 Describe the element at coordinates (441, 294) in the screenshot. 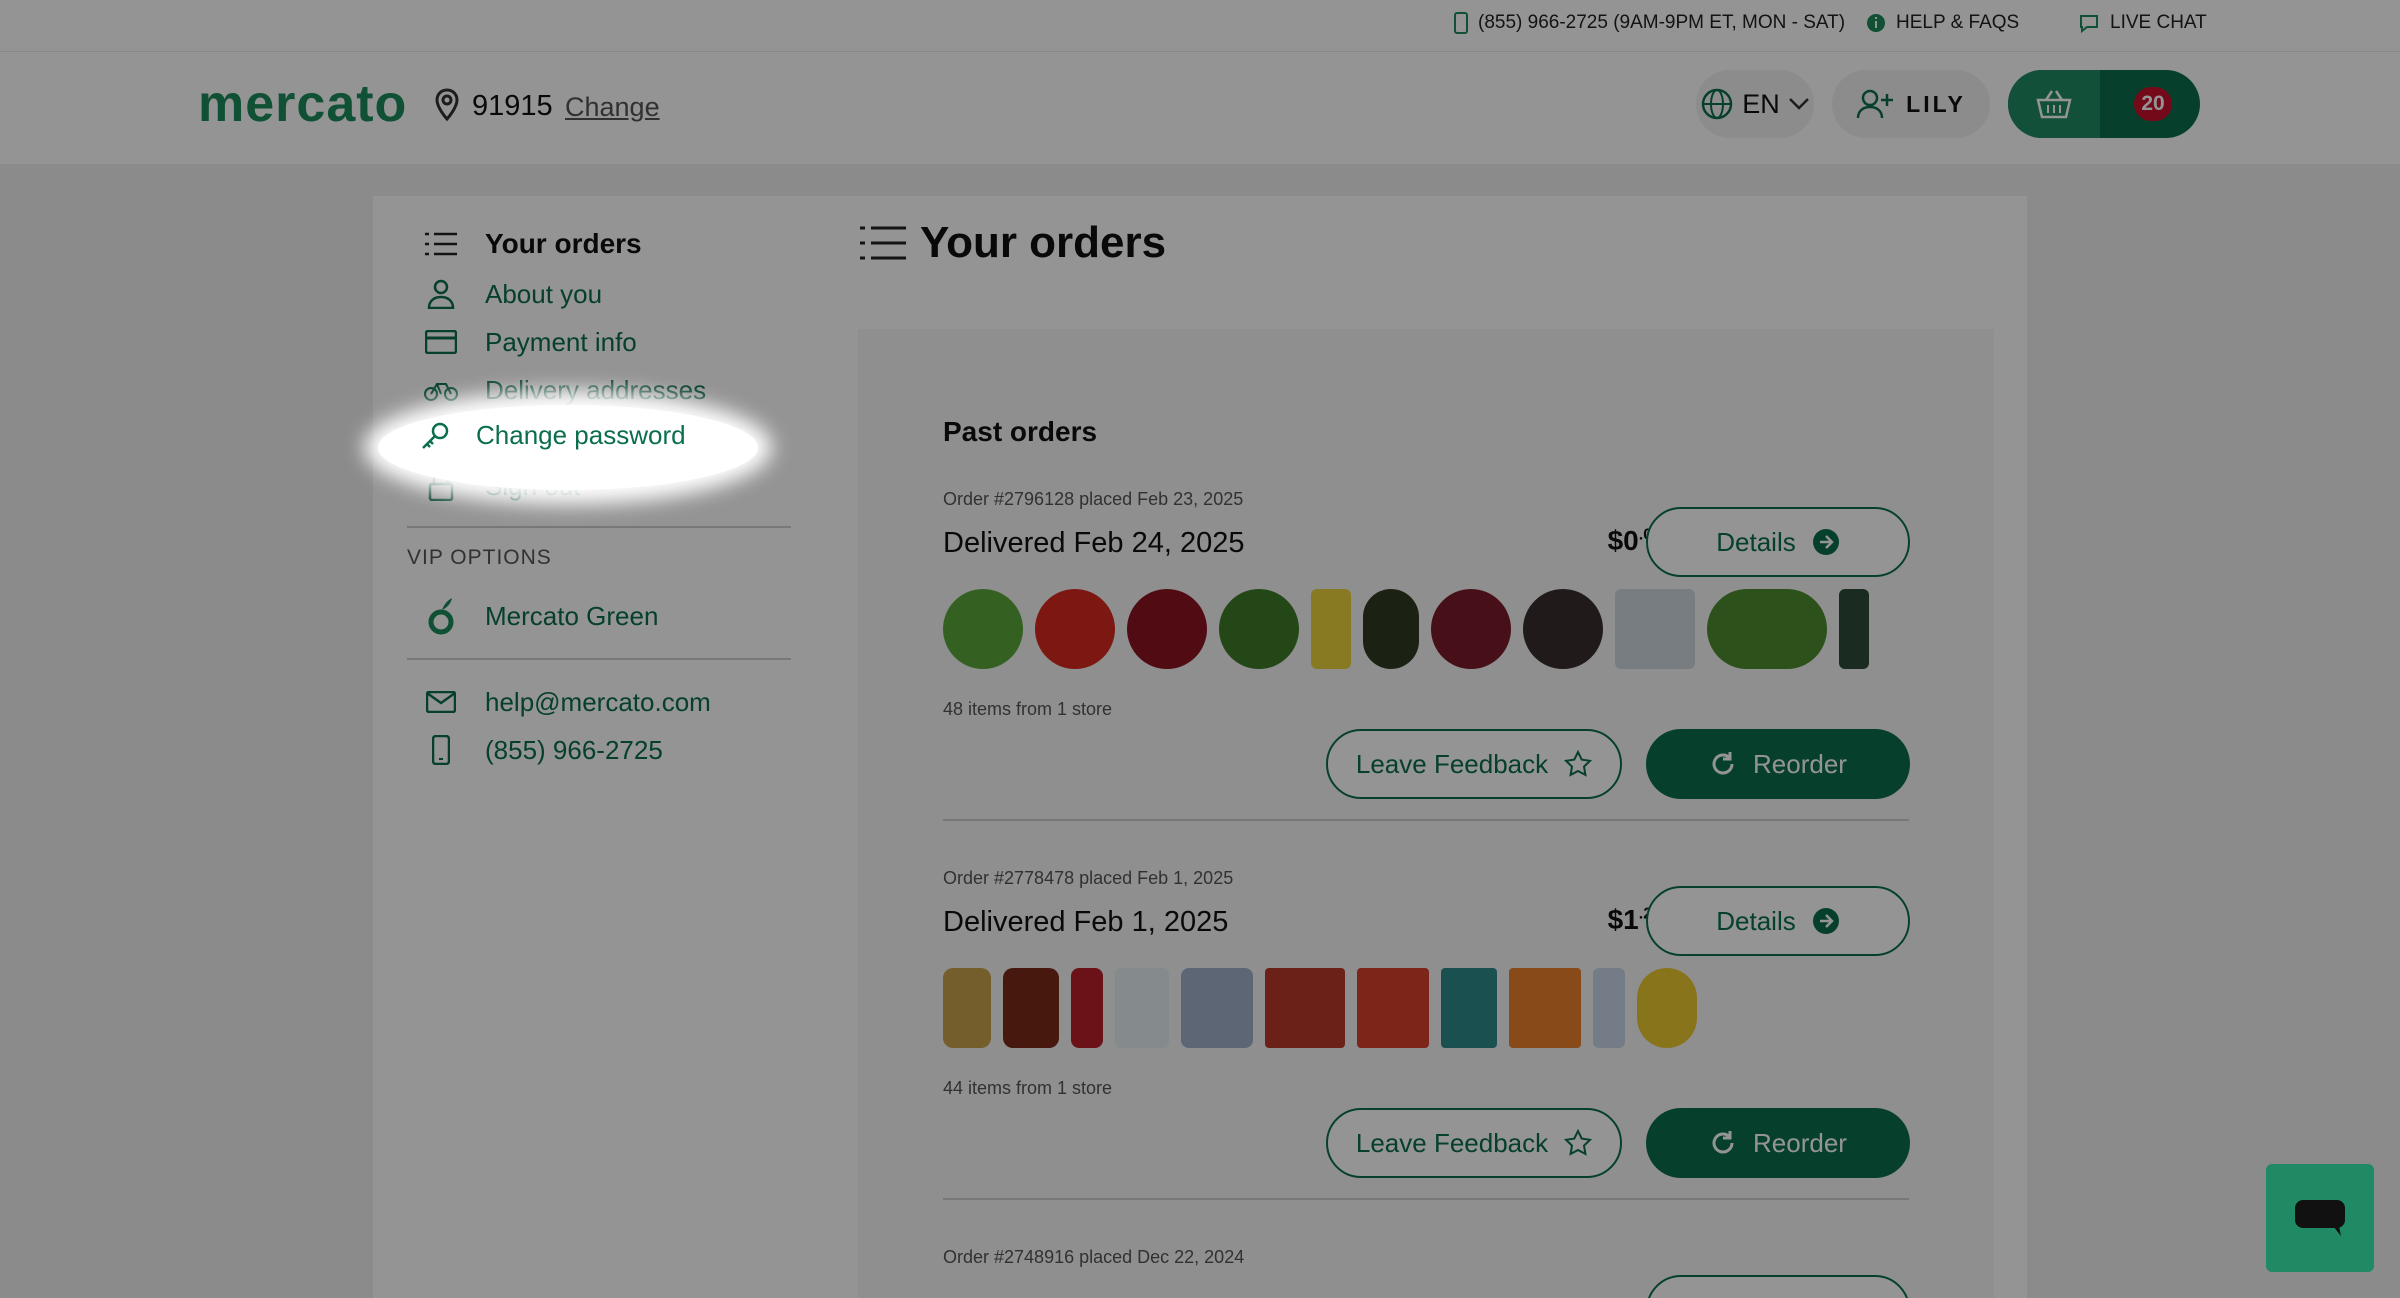

I see `person-icon` at that location.